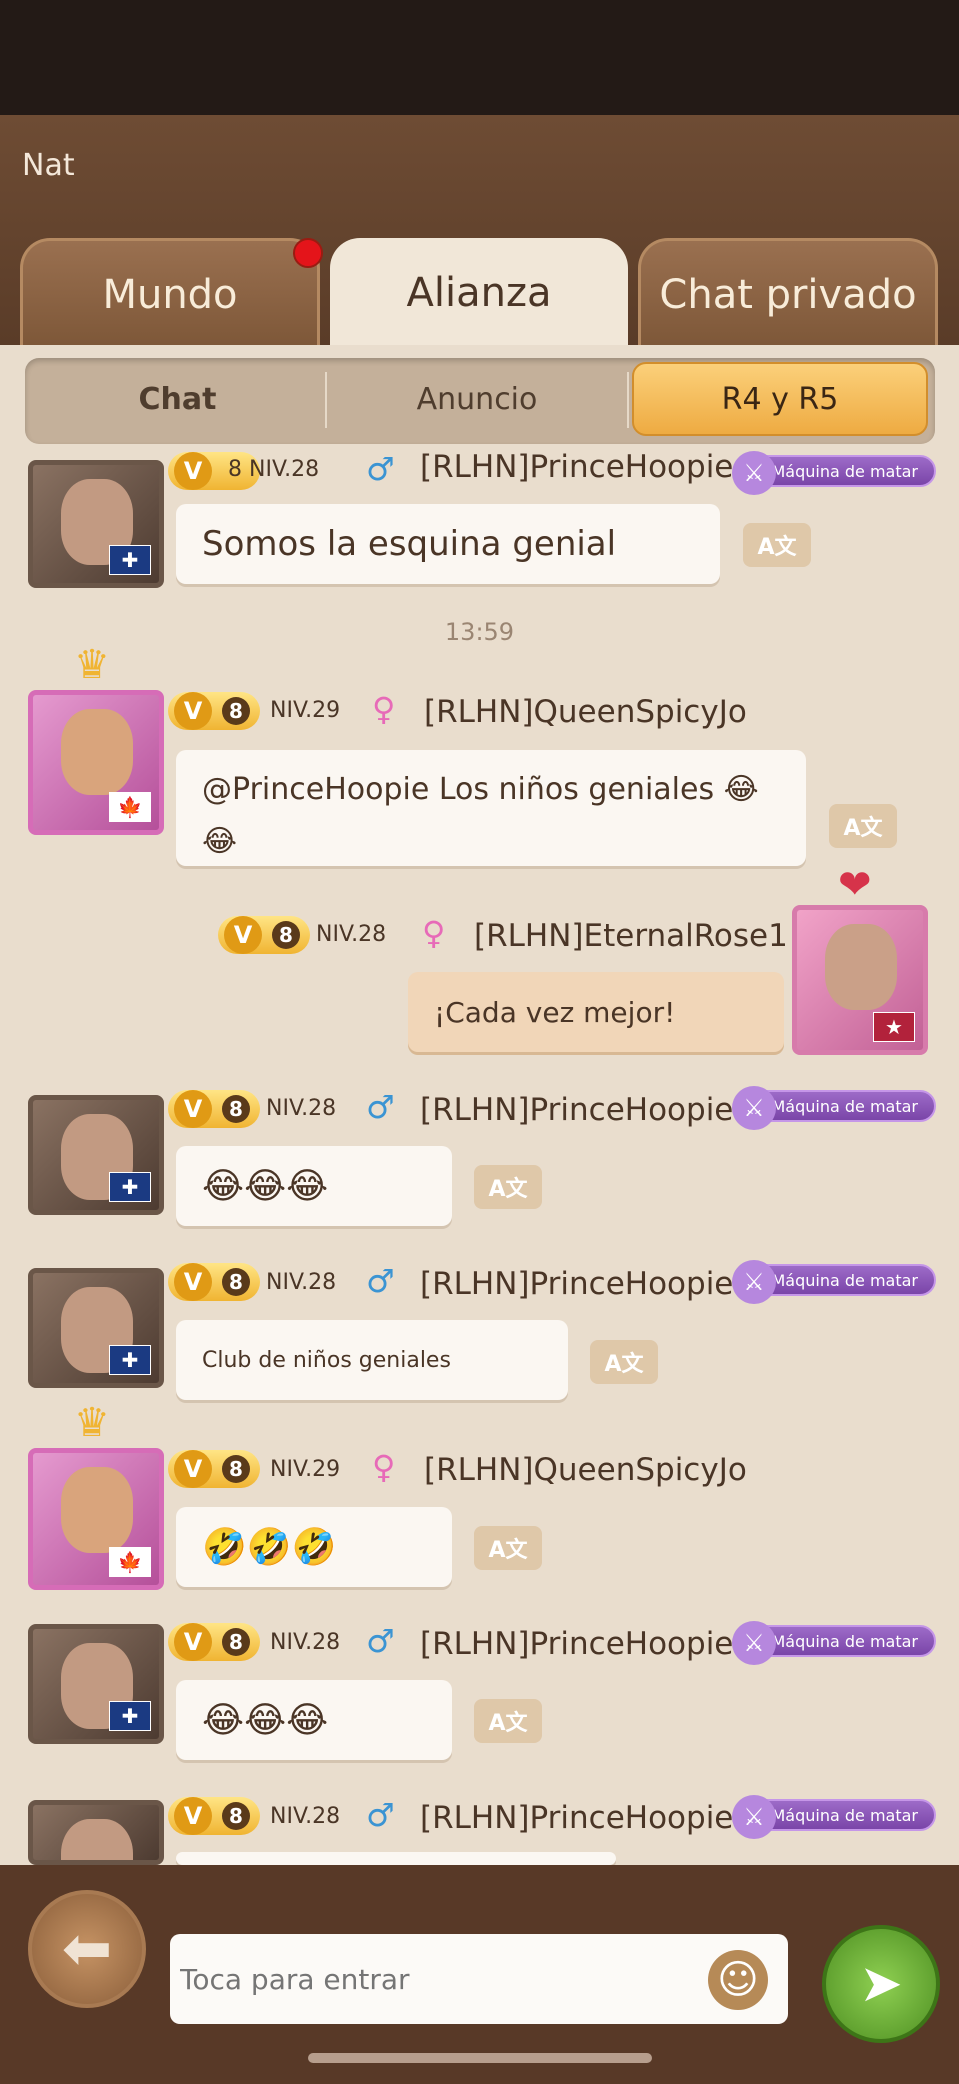 This screenshot has height=2084, width=959. I want to click on avatar: ★, so click(860, 980).